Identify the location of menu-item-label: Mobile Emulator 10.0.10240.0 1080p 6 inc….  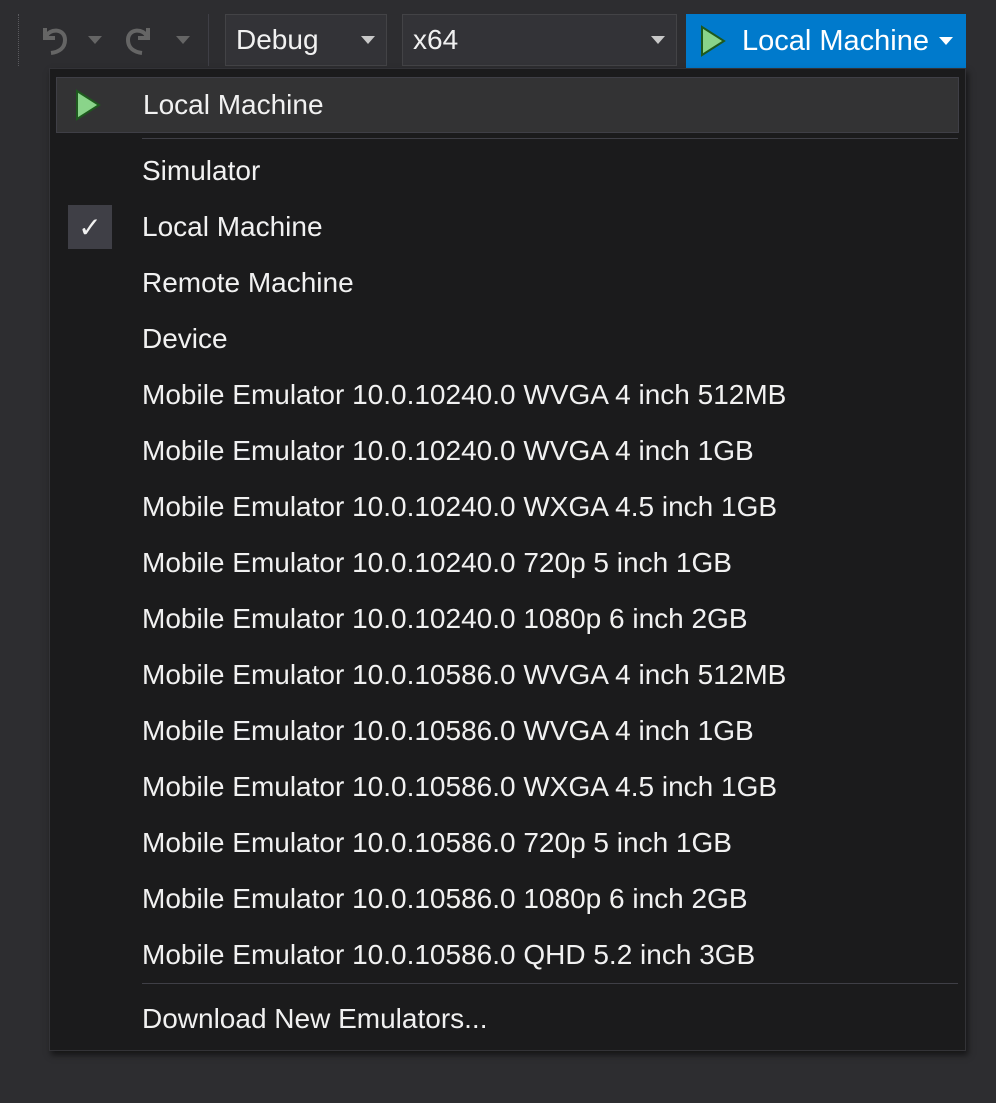
(445, 618).